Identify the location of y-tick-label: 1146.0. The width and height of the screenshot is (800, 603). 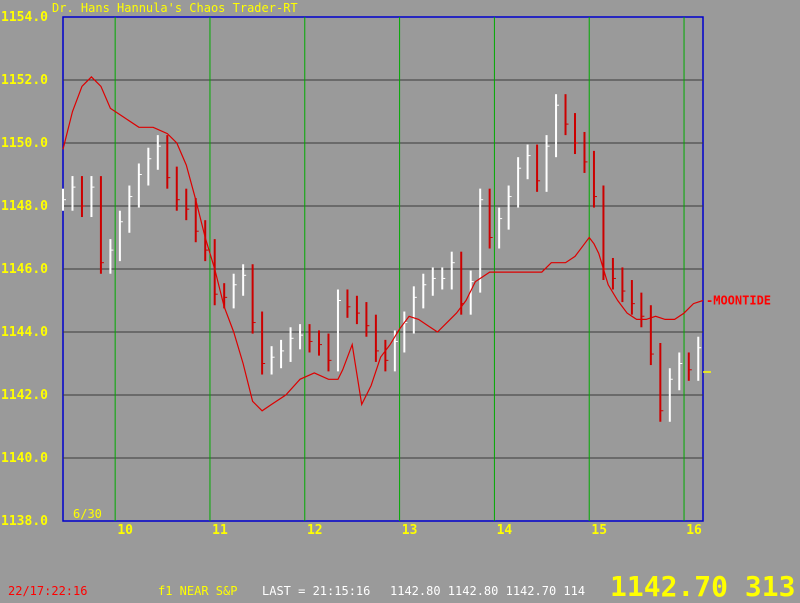
(24, 269).